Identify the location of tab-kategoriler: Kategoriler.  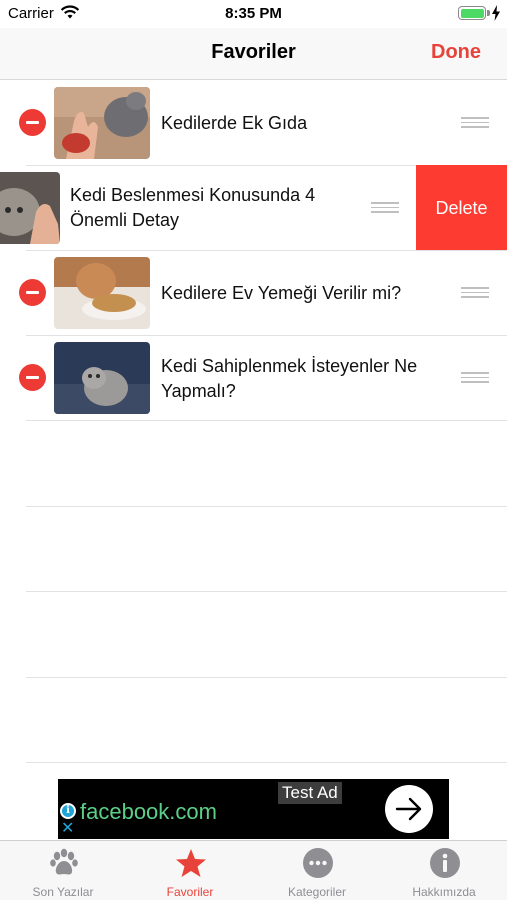
(317, 870).